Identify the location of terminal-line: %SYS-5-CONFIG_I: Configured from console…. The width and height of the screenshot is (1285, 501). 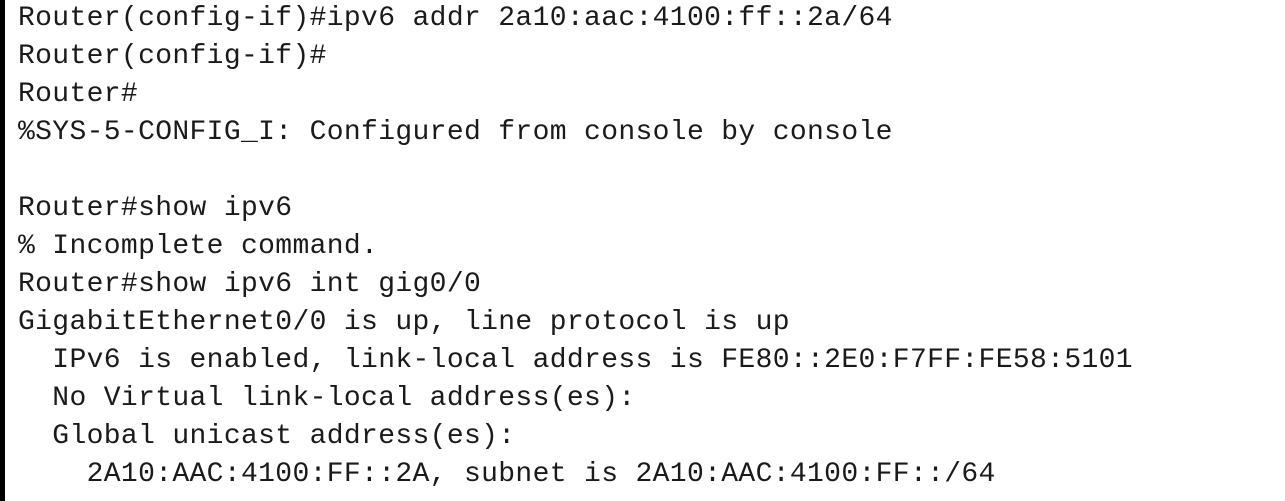
(455, 132).